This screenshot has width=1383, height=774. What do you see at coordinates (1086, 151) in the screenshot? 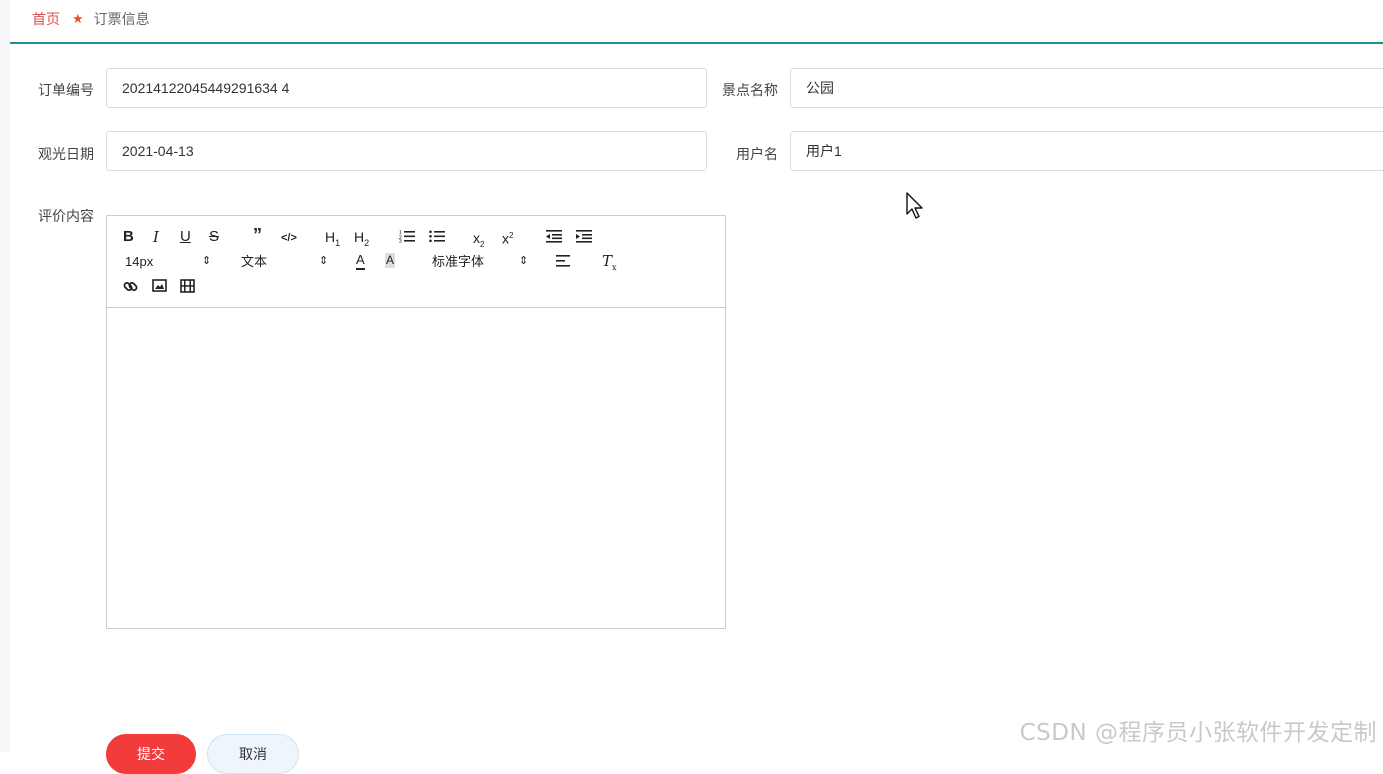
I see `username-input` at bounding box center [1086, 151].